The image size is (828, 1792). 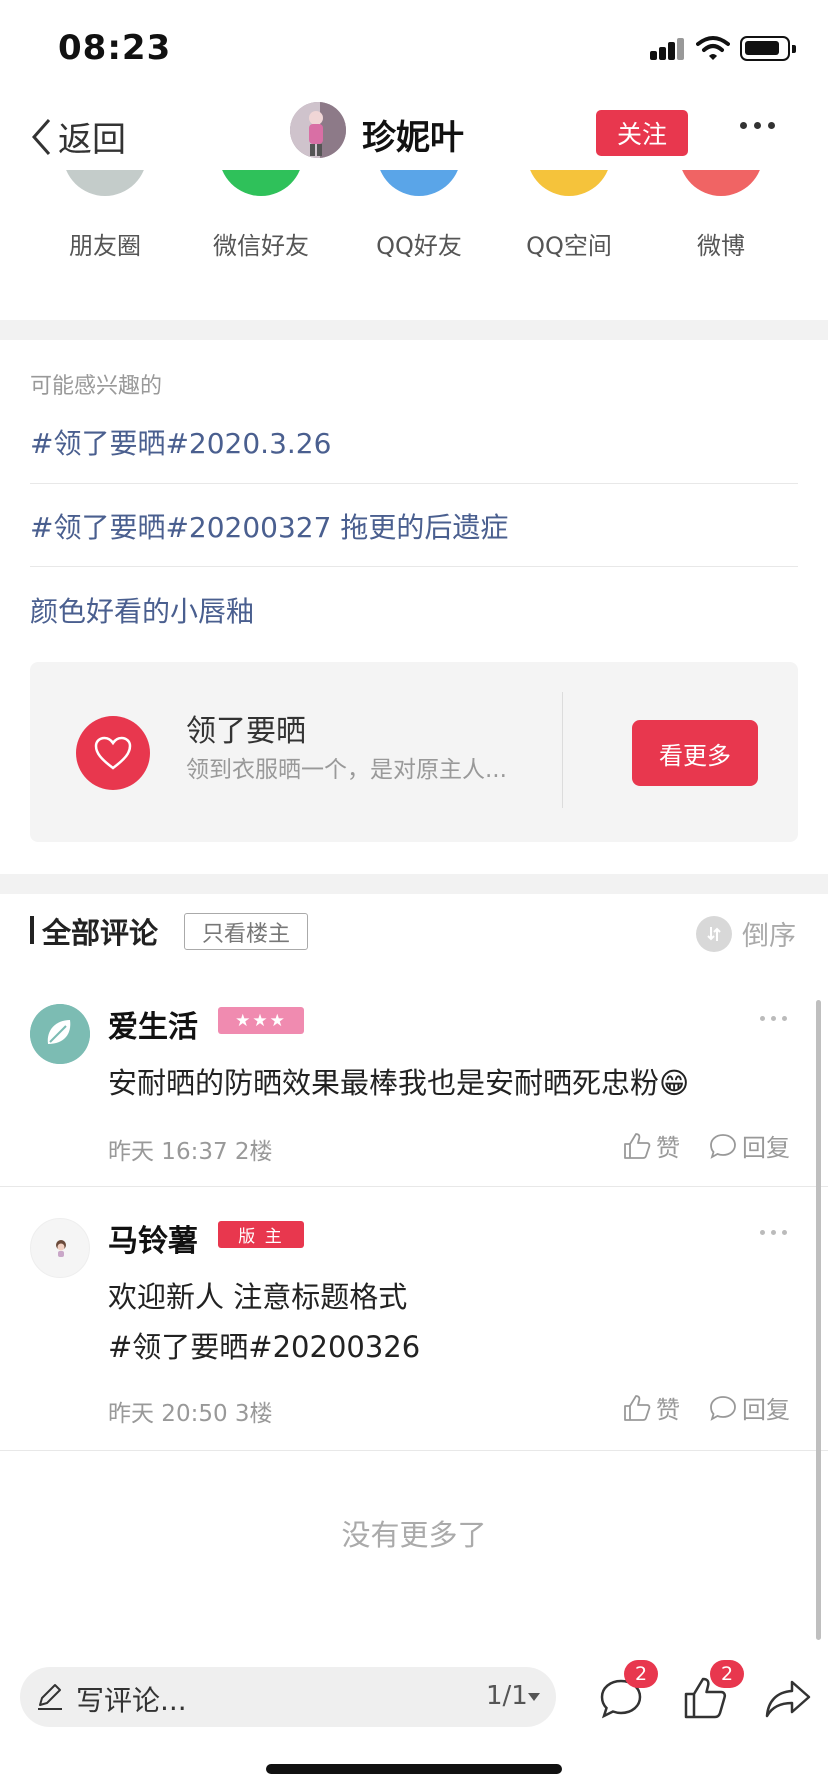 What do you see at coordinates (642, 133) in the screenshot?
I see `follow-button: 关注` at bounding box center [642, 133].